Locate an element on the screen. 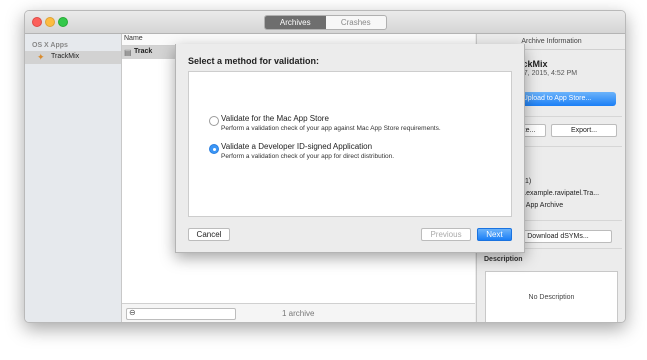 The width and height of the screenshot is (647, 360). list-footer: ⊖ 1 archive is located at coordinates (298, 312).